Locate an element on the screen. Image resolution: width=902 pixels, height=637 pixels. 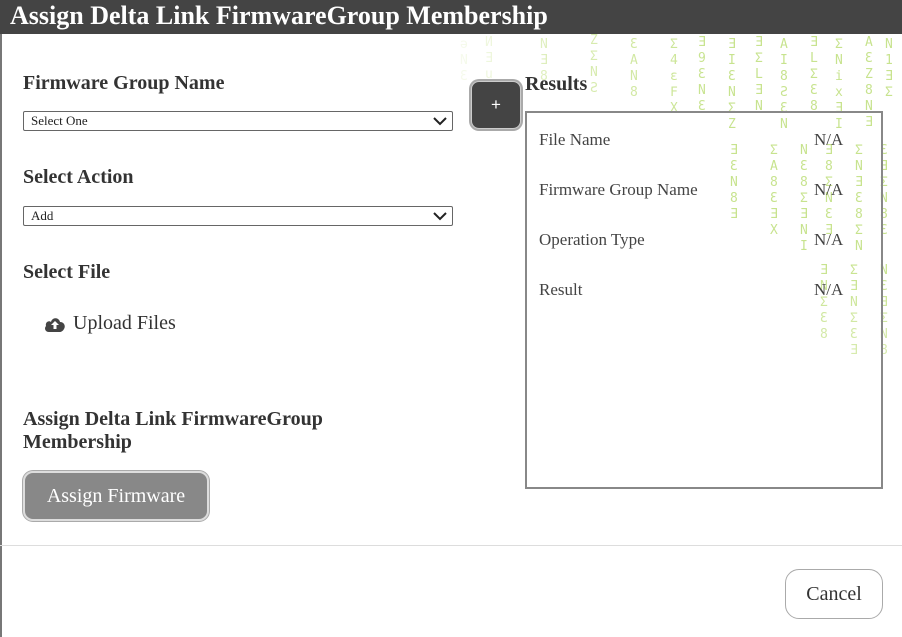
svg-text: И is located at coordinates (489, 42).